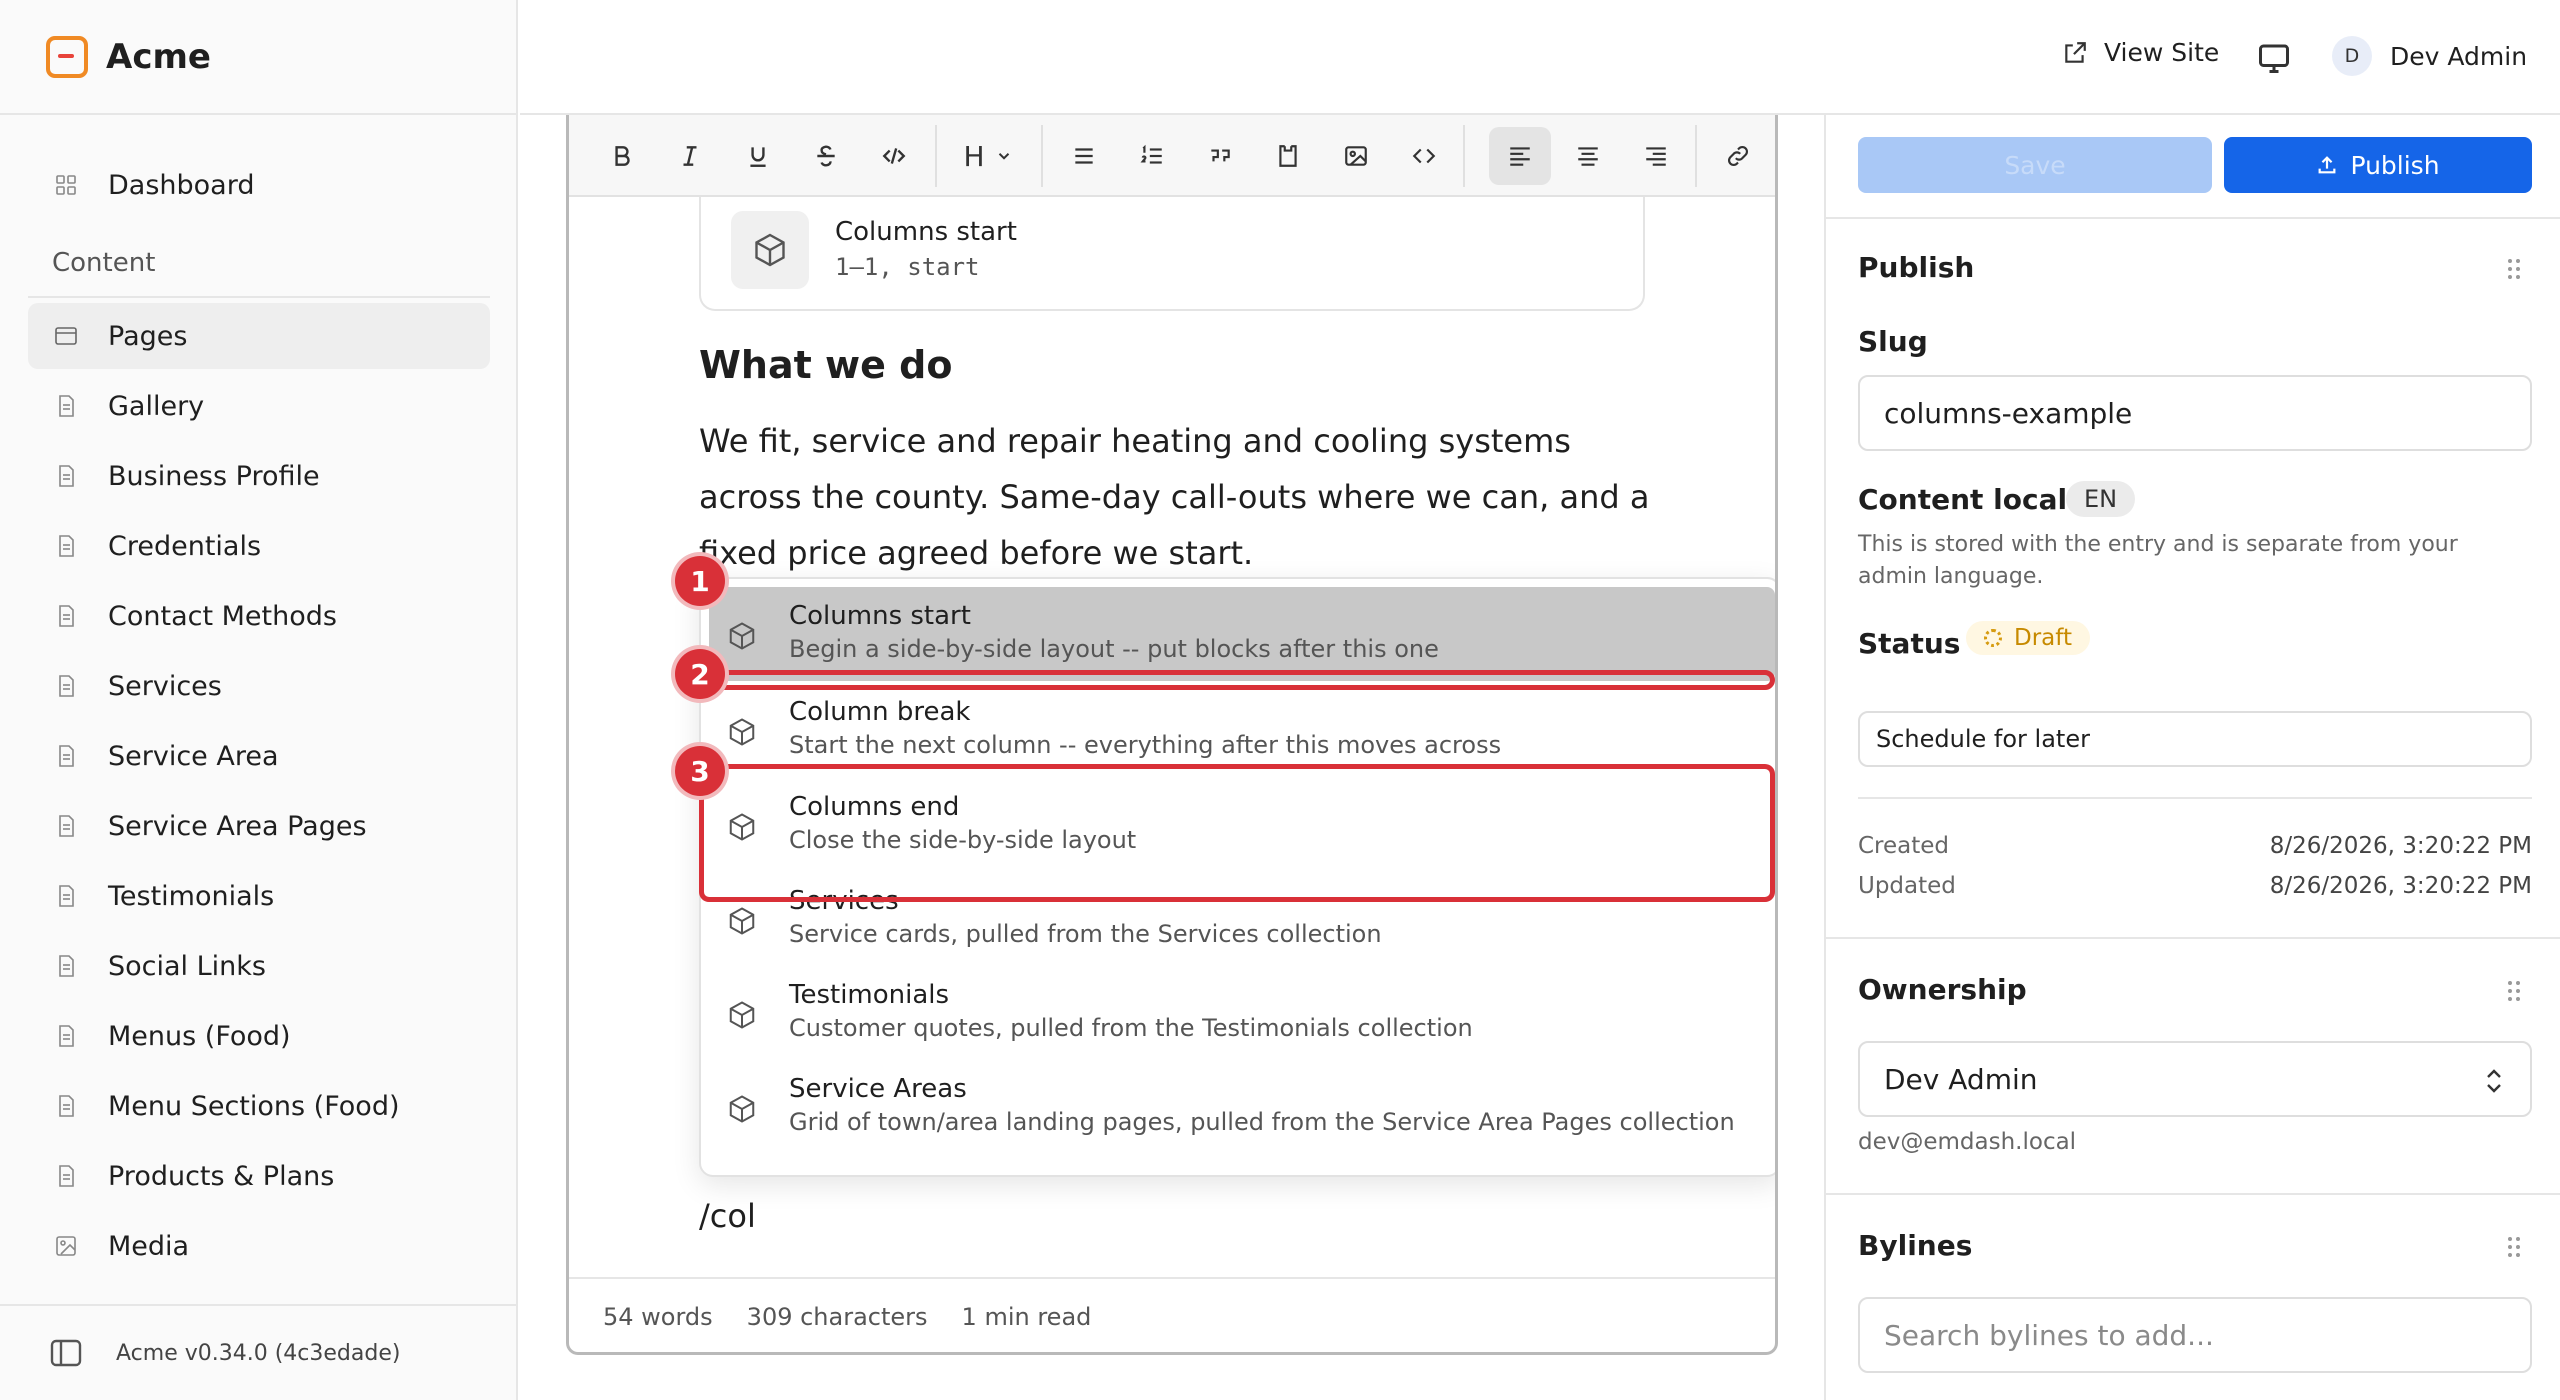 This screenshot has width=2560, height=1400. I want to click on sidebar-item-services: Services, so click(259, 686).